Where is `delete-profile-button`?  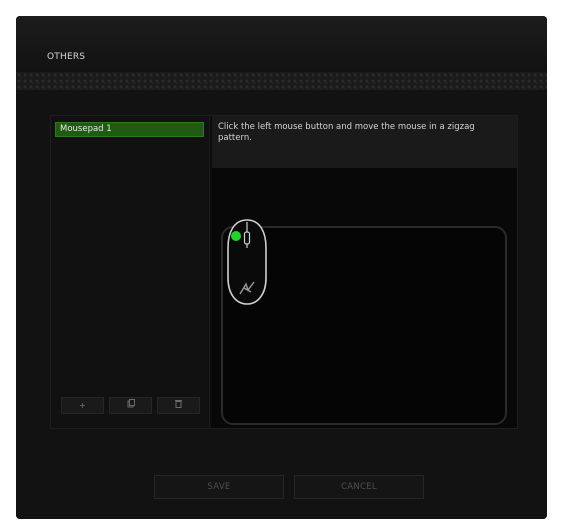 delete-profile-button is located at coordinates (178, 405).